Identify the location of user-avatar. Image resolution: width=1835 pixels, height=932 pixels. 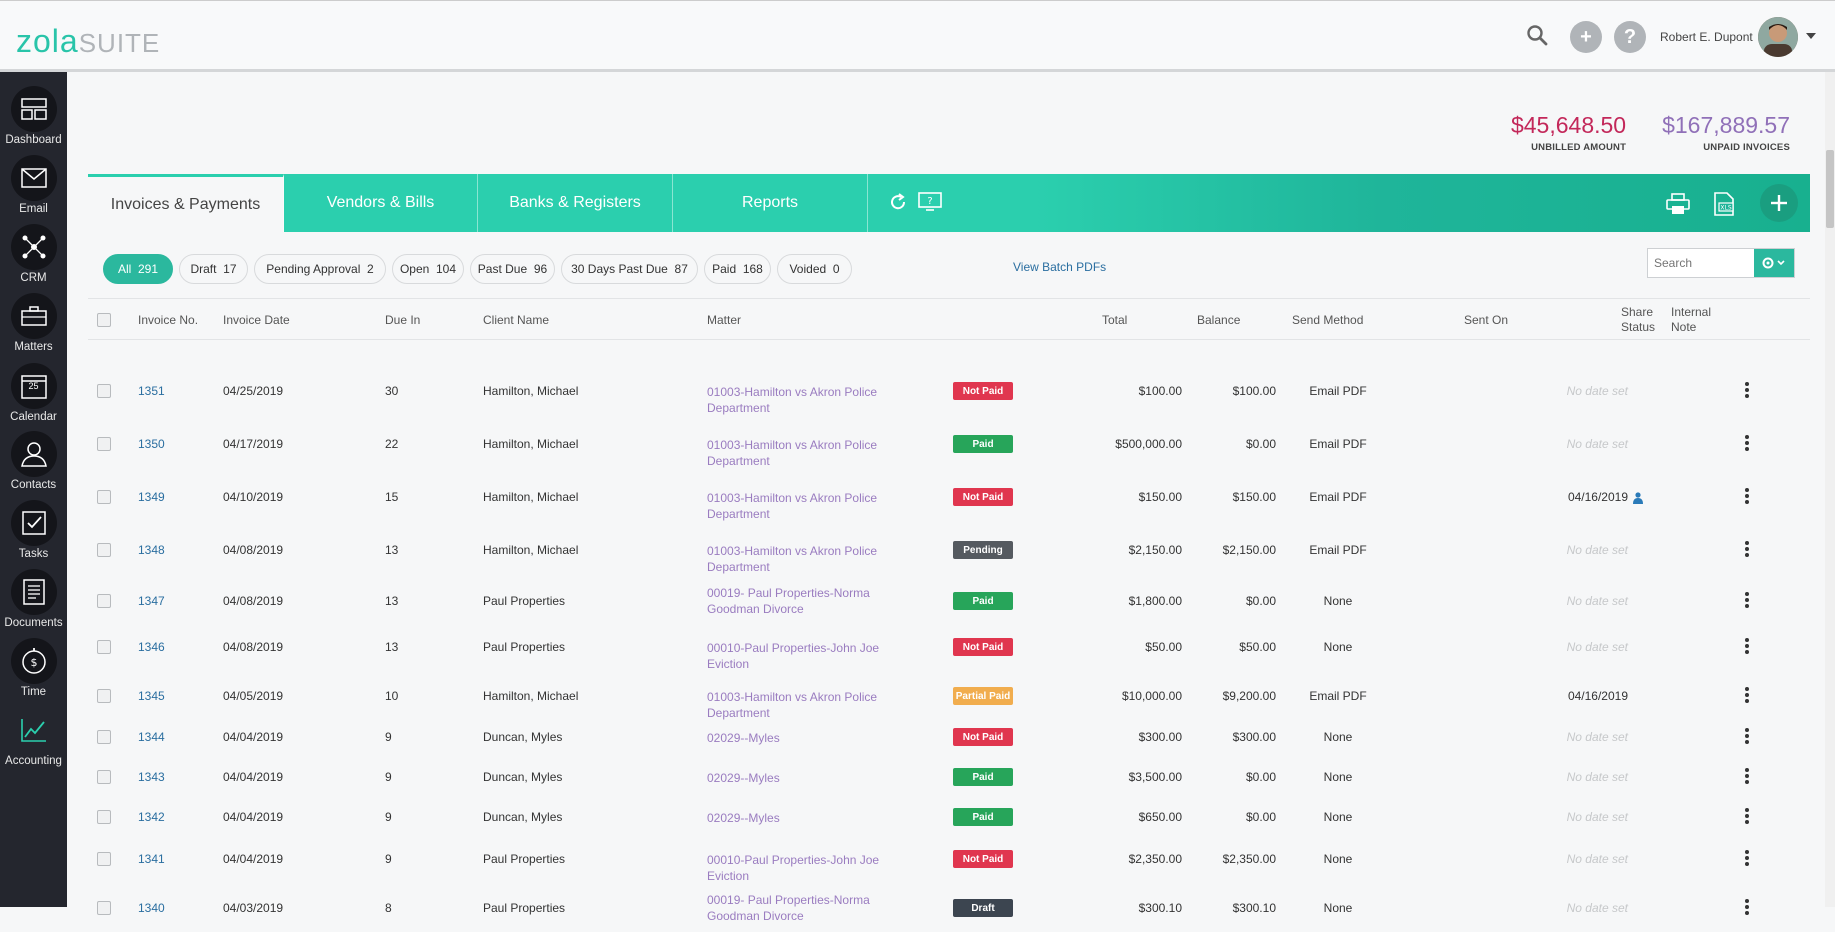
(1778, 37).